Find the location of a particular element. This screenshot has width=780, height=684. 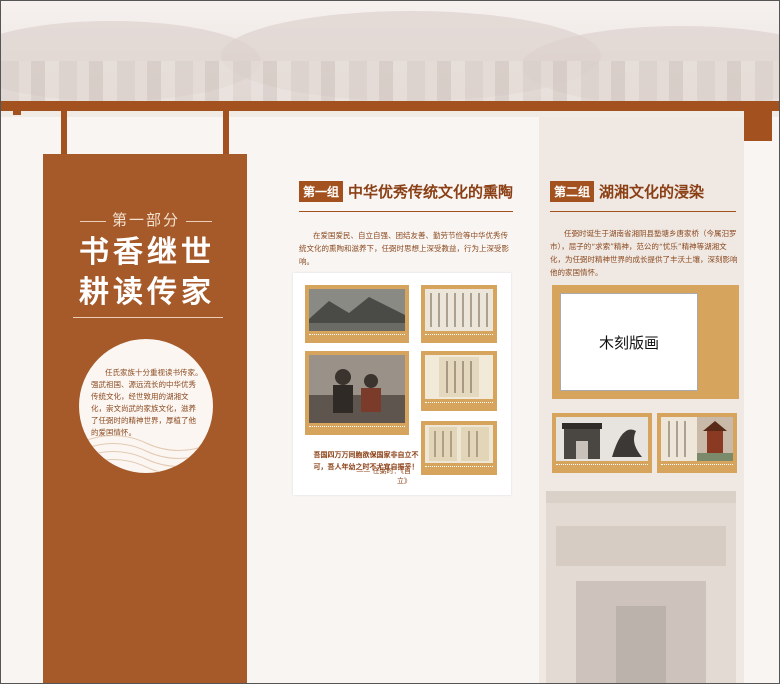

banner-title: 书香继世 耕读传家 is located at coordinates (147, 273).